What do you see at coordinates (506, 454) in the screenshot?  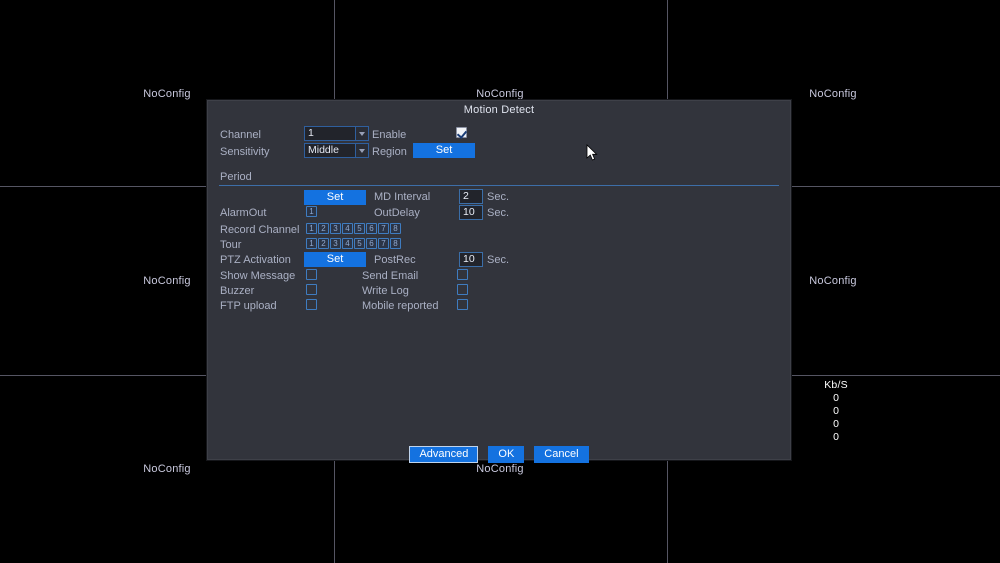 I see `ok-button: OK` at bounding box center [506, 454].